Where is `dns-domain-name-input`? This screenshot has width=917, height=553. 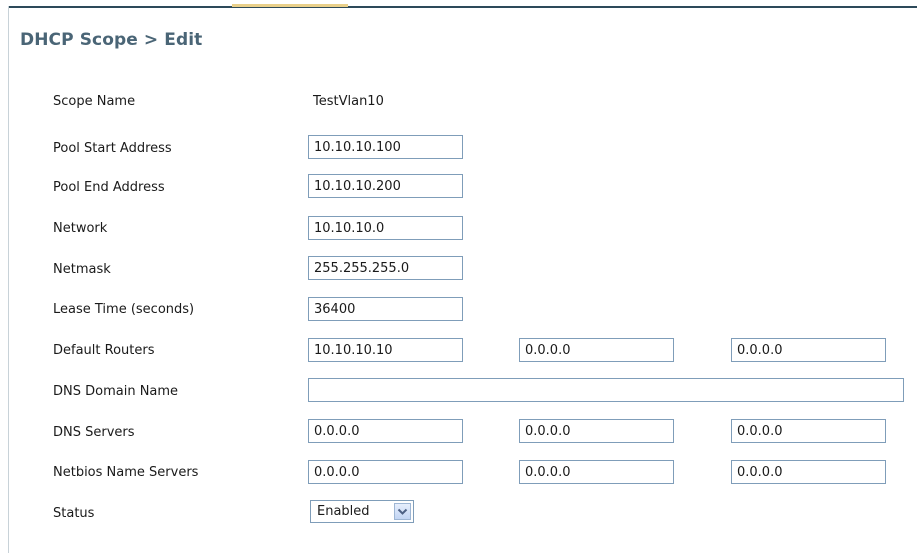 dns-domain-name-input is located at coordinates (606, 390).